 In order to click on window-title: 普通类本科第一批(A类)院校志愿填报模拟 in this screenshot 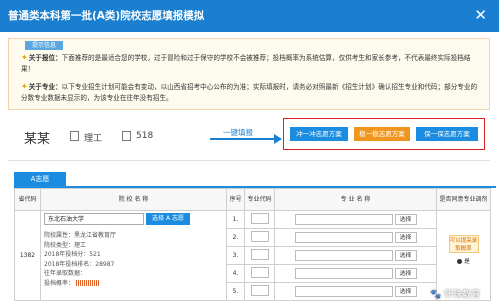, I will do `click(106, 16)`.